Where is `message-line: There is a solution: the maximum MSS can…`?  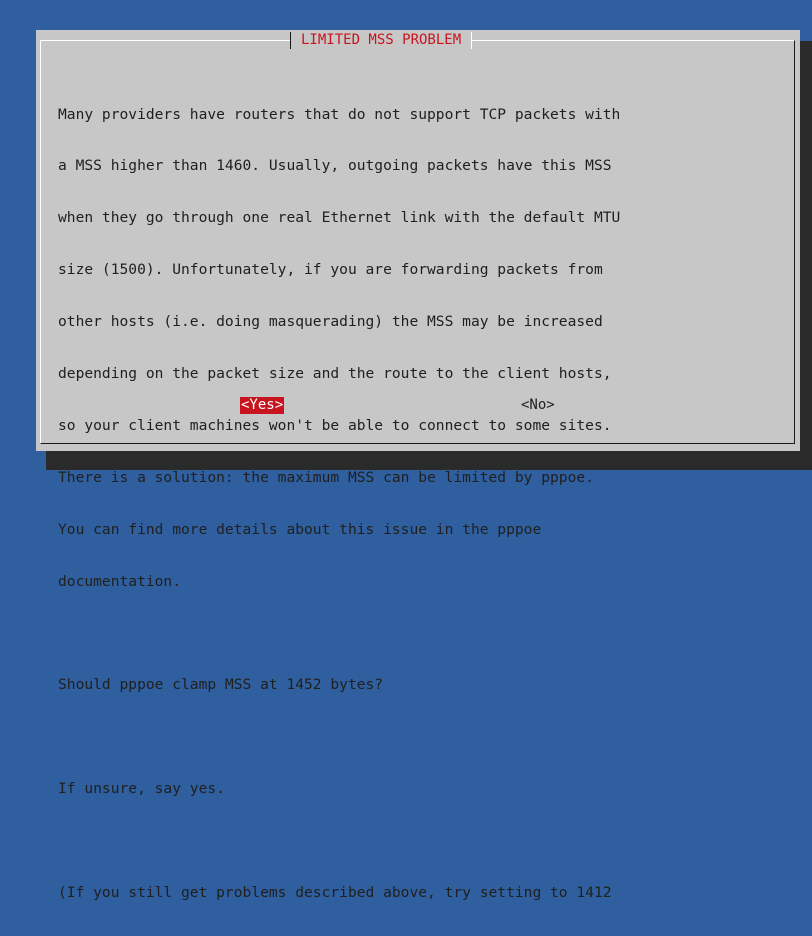
message-line: There is a solution: the maximum MSS can… is located at coordinates (326, 477).